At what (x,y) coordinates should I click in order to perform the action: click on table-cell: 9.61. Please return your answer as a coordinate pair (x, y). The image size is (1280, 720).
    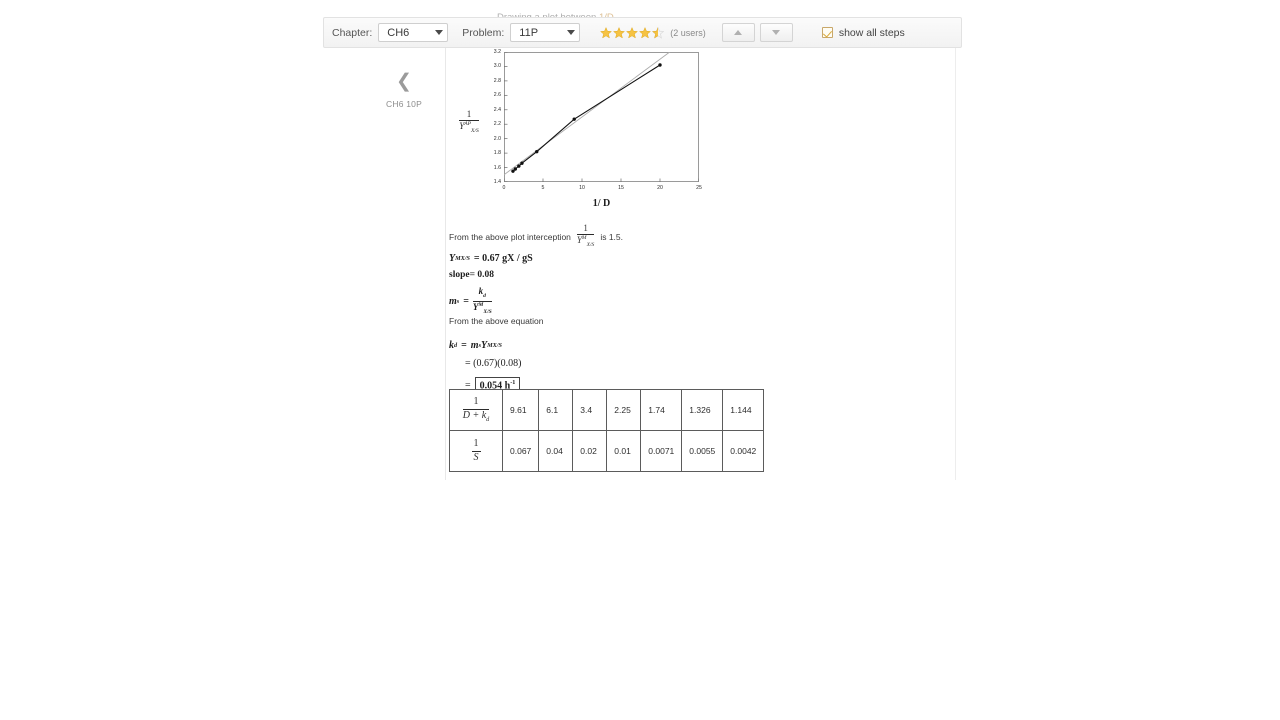
    Looking at the image, I should click on (520, 410).